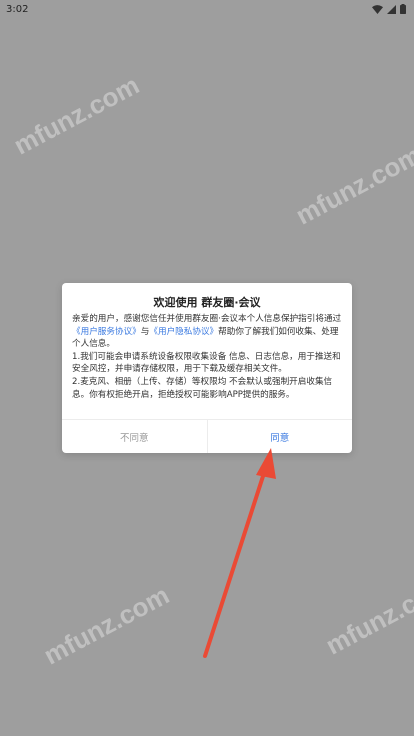 The width and height of the screenshot is (414, 736). I want to click on status-icons, so click(389, 9).